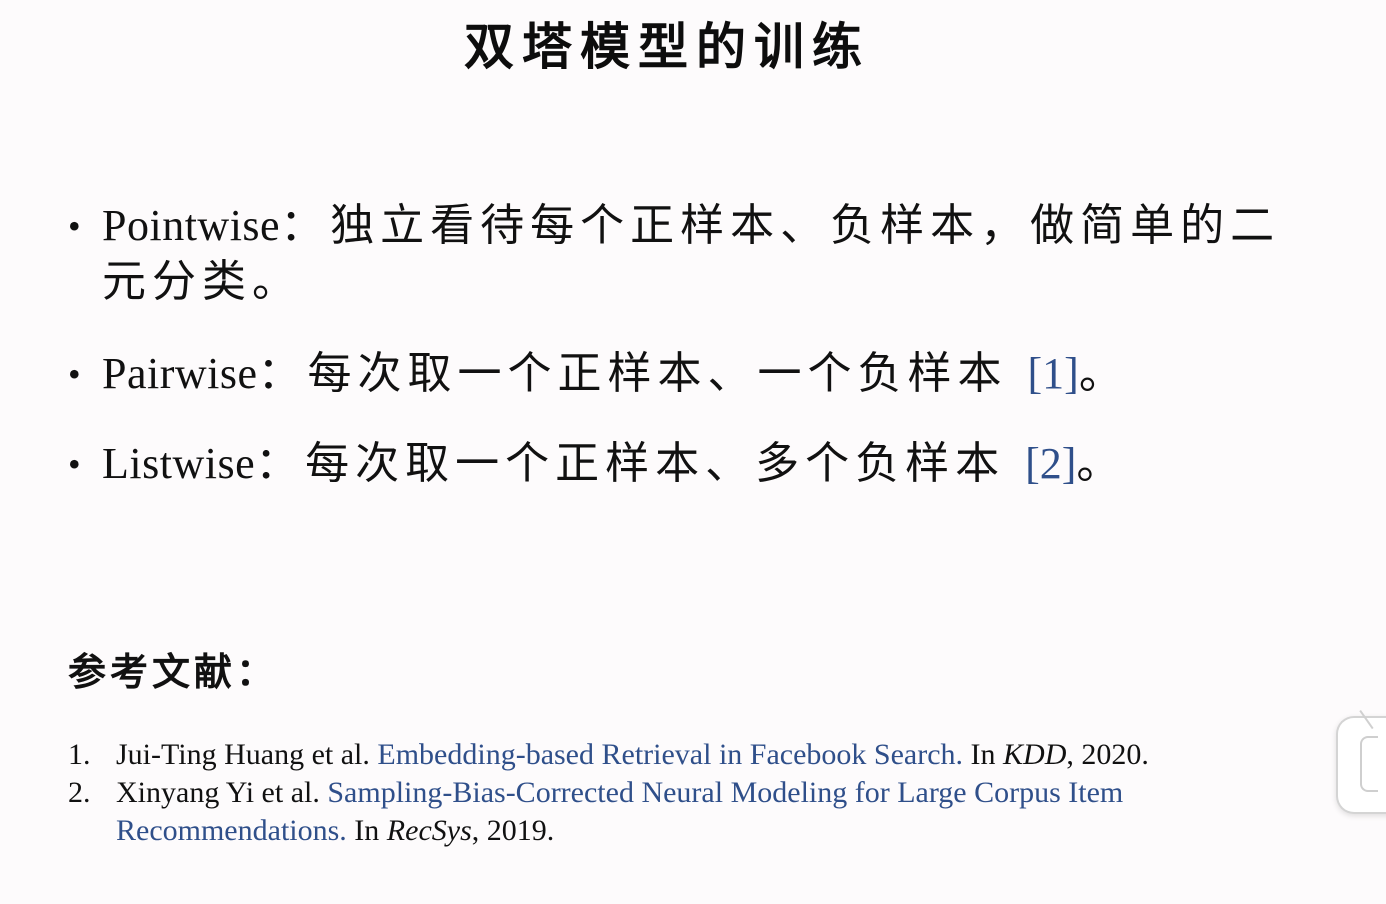  Describe the element at coordinates (513, 830) in the screenshot. I see `reference-year: , 2019.` at that location.